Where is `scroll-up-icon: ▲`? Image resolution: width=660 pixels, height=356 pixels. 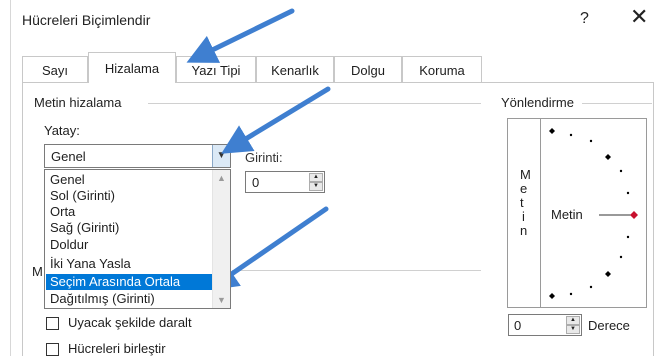
scroll-up-icon: ▲ is located at coordinates (221, 178).